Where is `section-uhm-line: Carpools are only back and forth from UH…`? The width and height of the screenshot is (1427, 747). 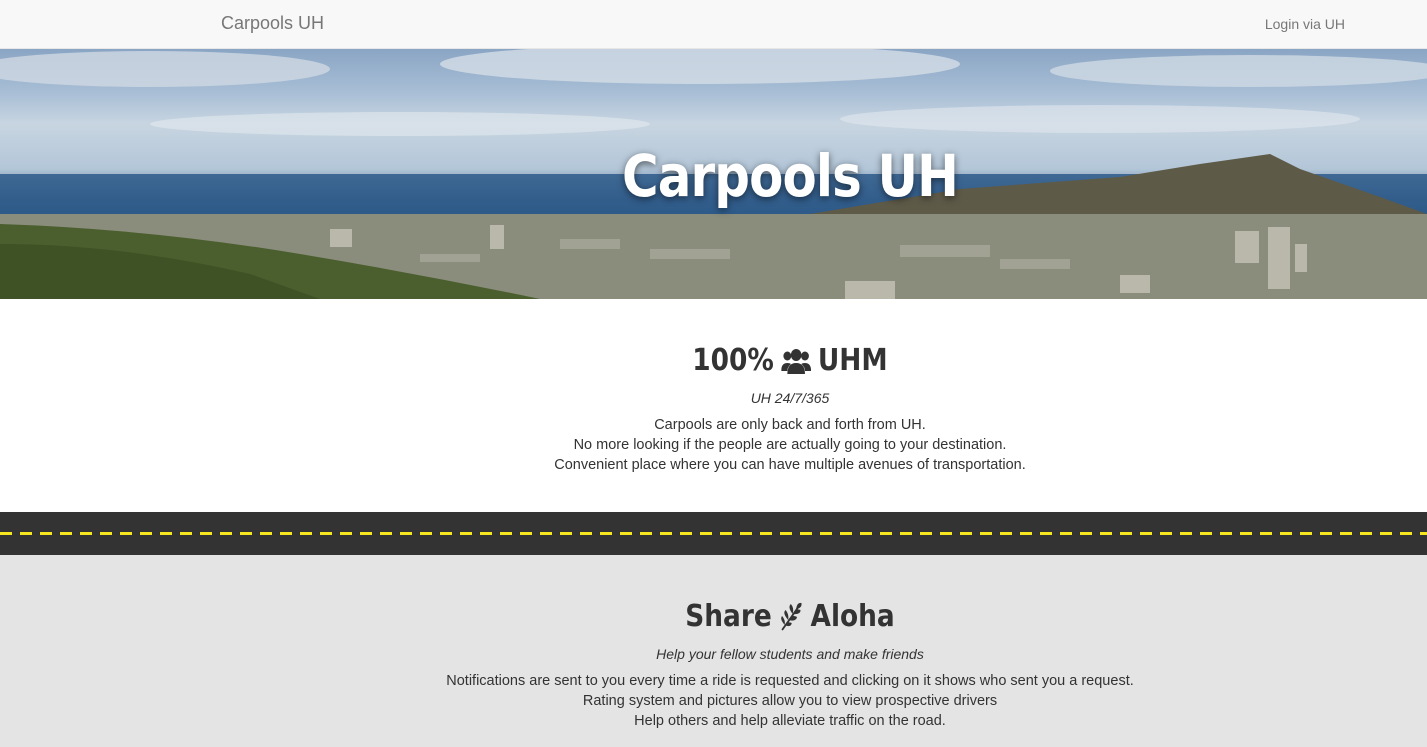
section-uhm-line: Carpools are only back and forth from UH… is located at coordinates (790, 425).